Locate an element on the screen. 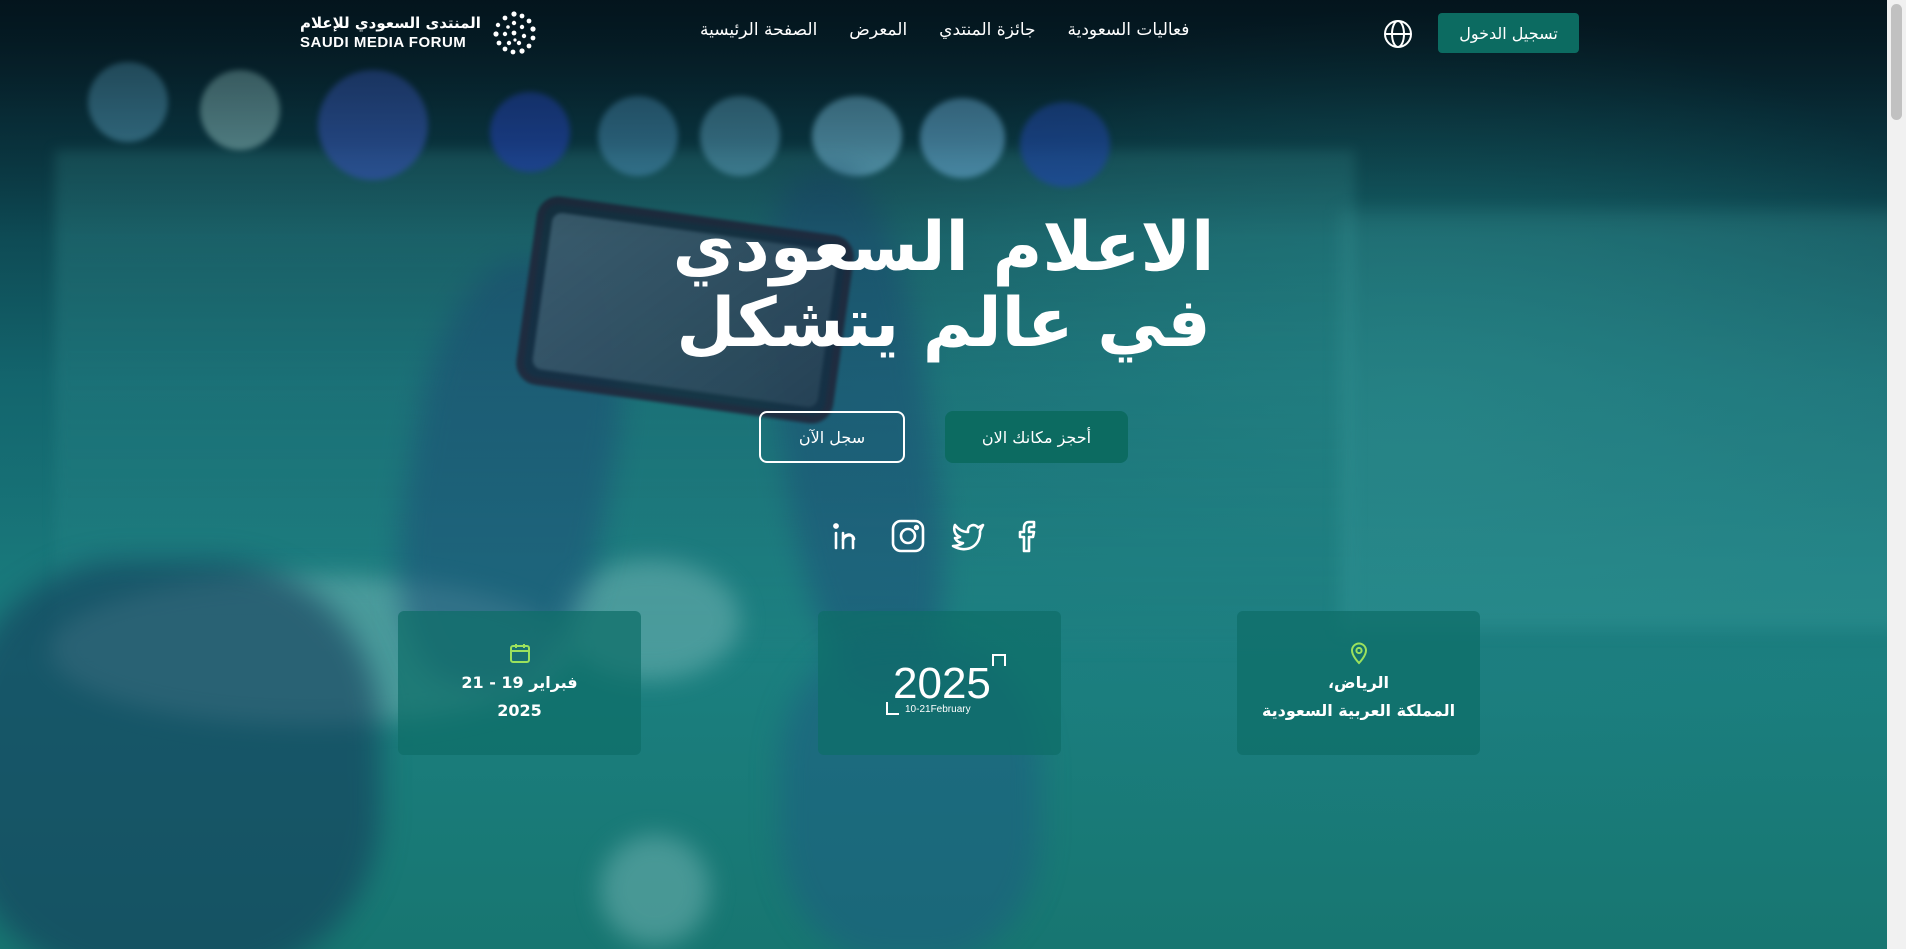 This screenshot has height=949, width=1906. page-scrollbar is located at coordinates (1896, 474).